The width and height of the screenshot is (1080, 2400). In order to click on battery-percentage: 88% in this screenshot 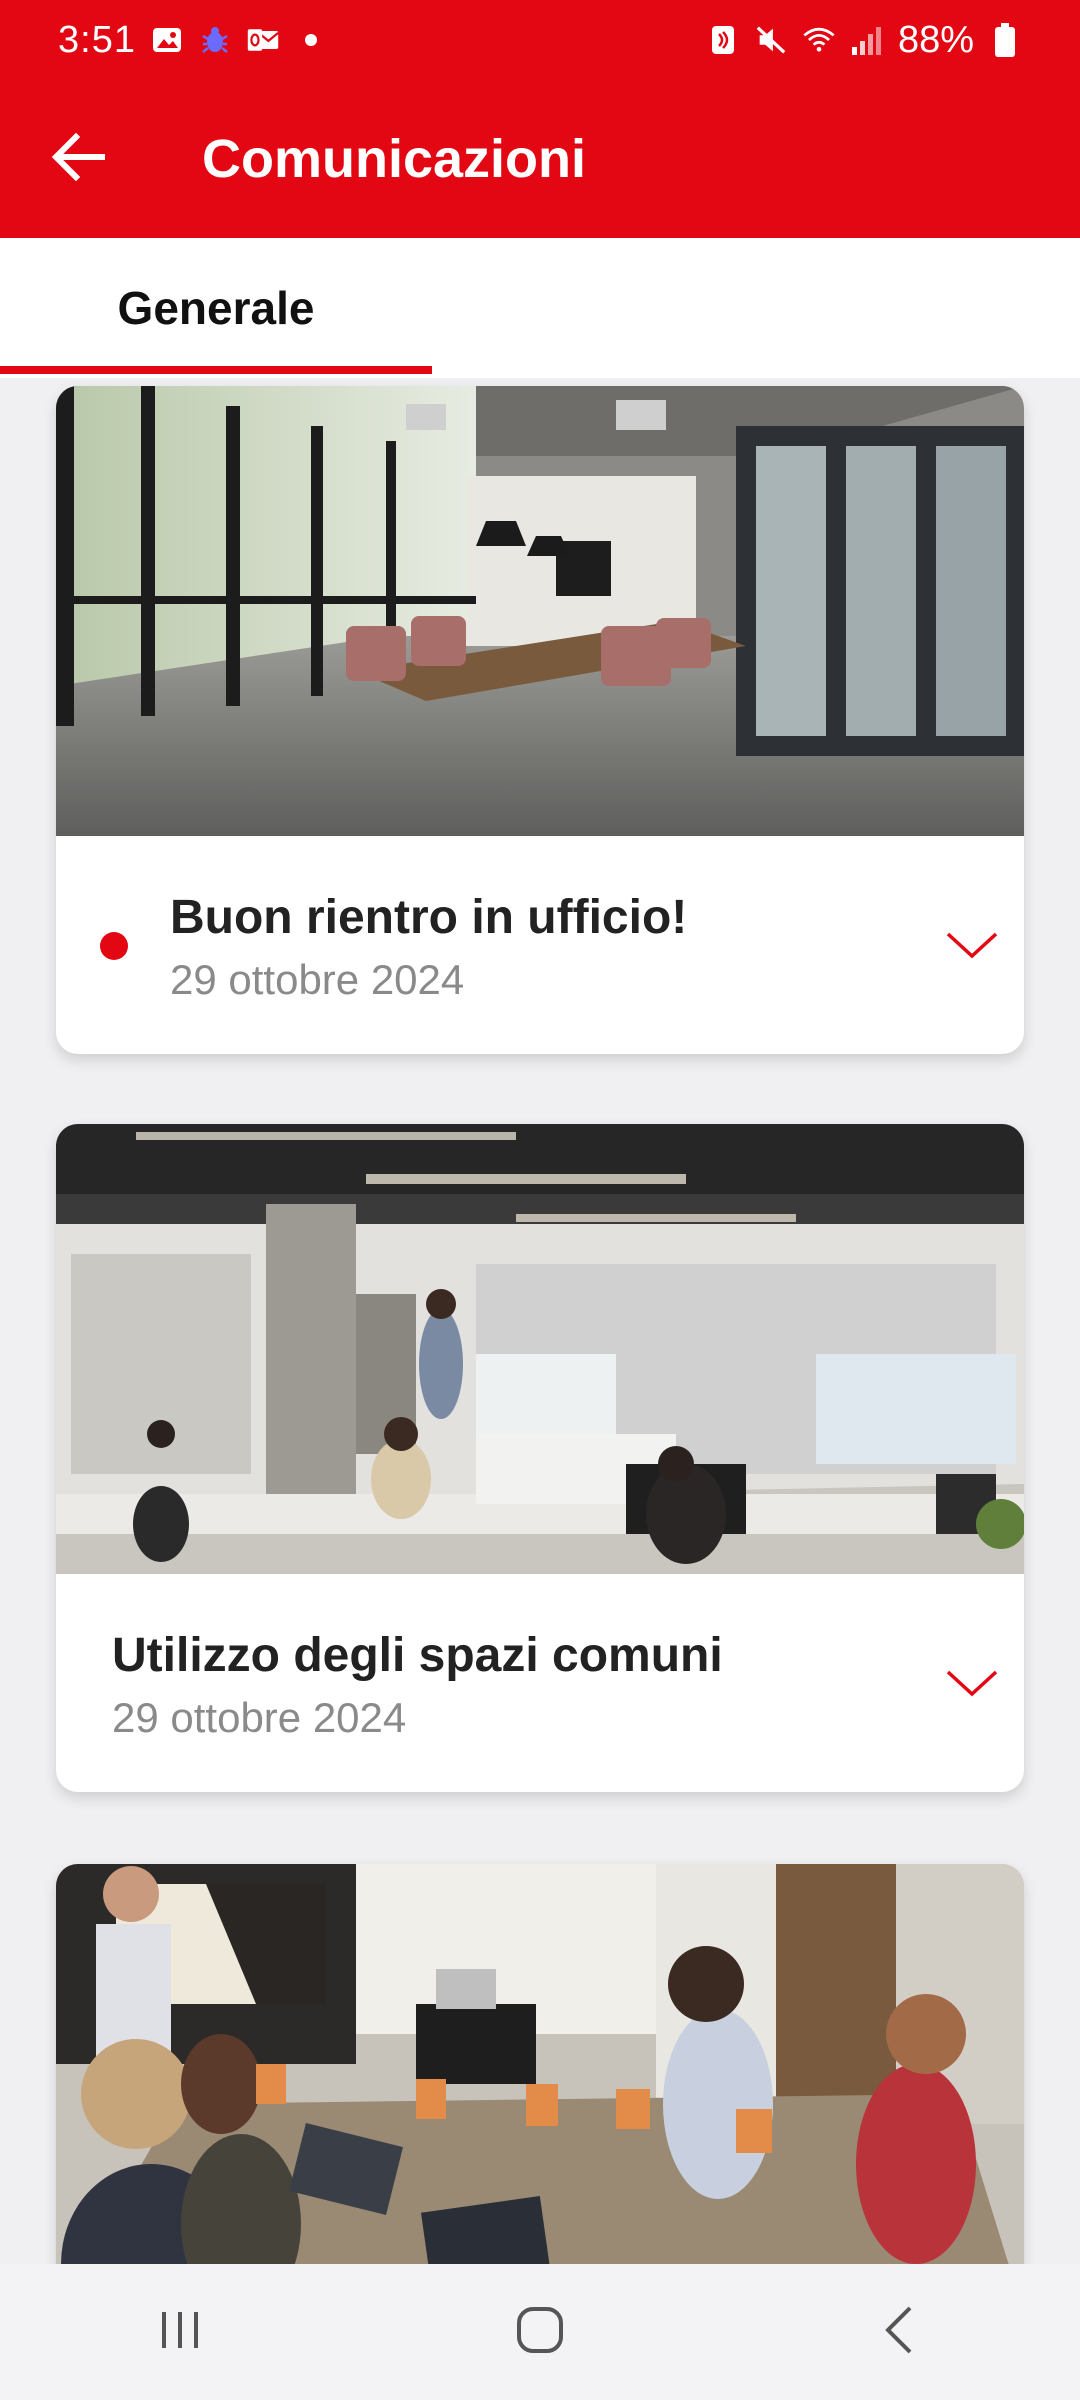, I will do `click(935, 39)`.